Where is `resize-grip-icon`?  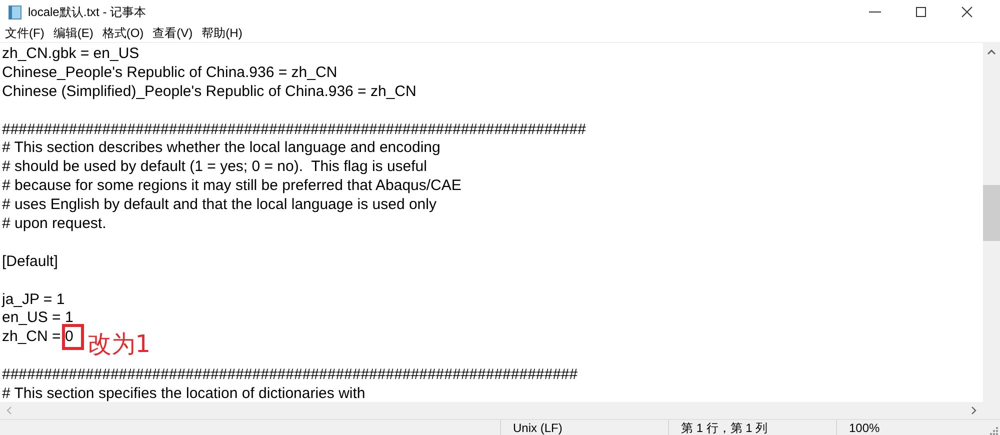
resize-grip-icon is located at coordinates (994, 431).